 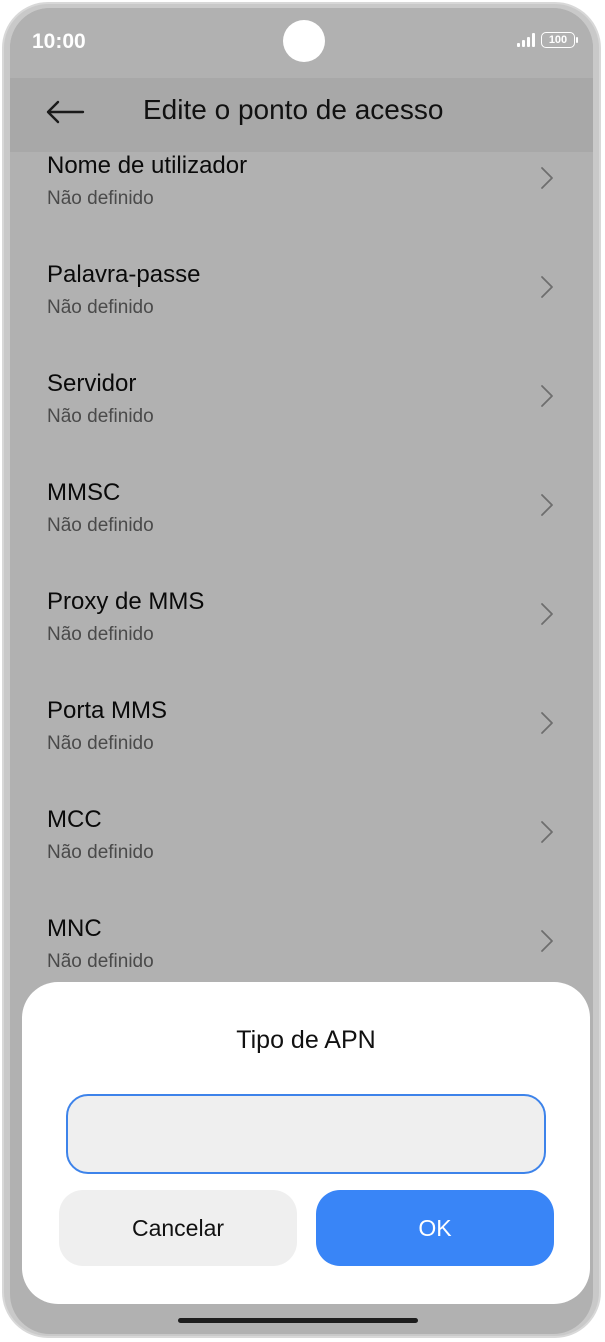 What do you see at coordinates (435, 1228) in the screenshot?
I see `ok-button: OK` at bounding box center [435, 1228].